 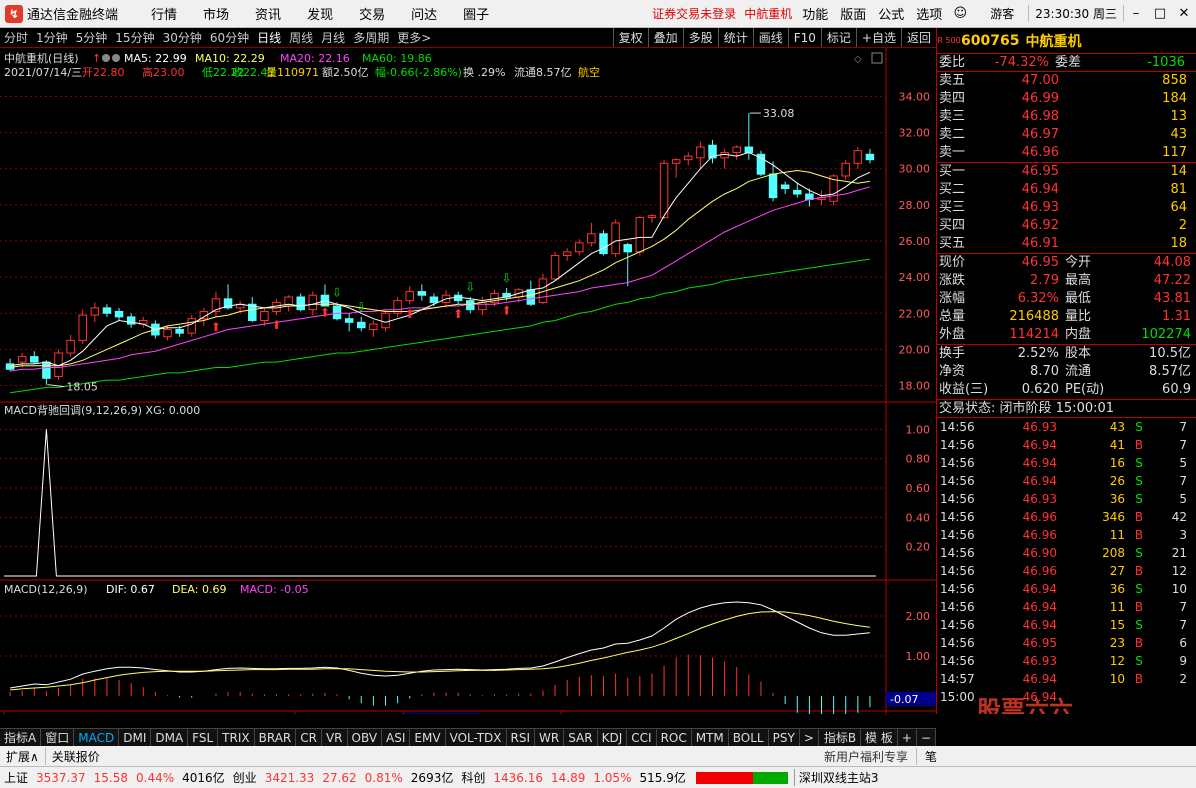 What do you see at coordinates (1066, 208) in the screenshot?
I see `bid-row: 买三 46.93 64` at bounding box center [1066, 208].